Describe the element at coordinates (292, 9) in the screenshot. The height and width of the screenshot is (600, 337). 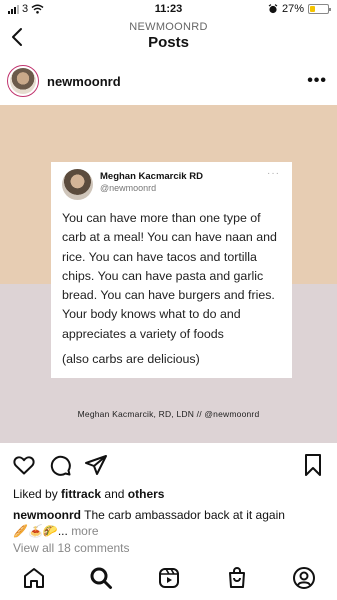
I see `battery-percent: 27%` at that location.